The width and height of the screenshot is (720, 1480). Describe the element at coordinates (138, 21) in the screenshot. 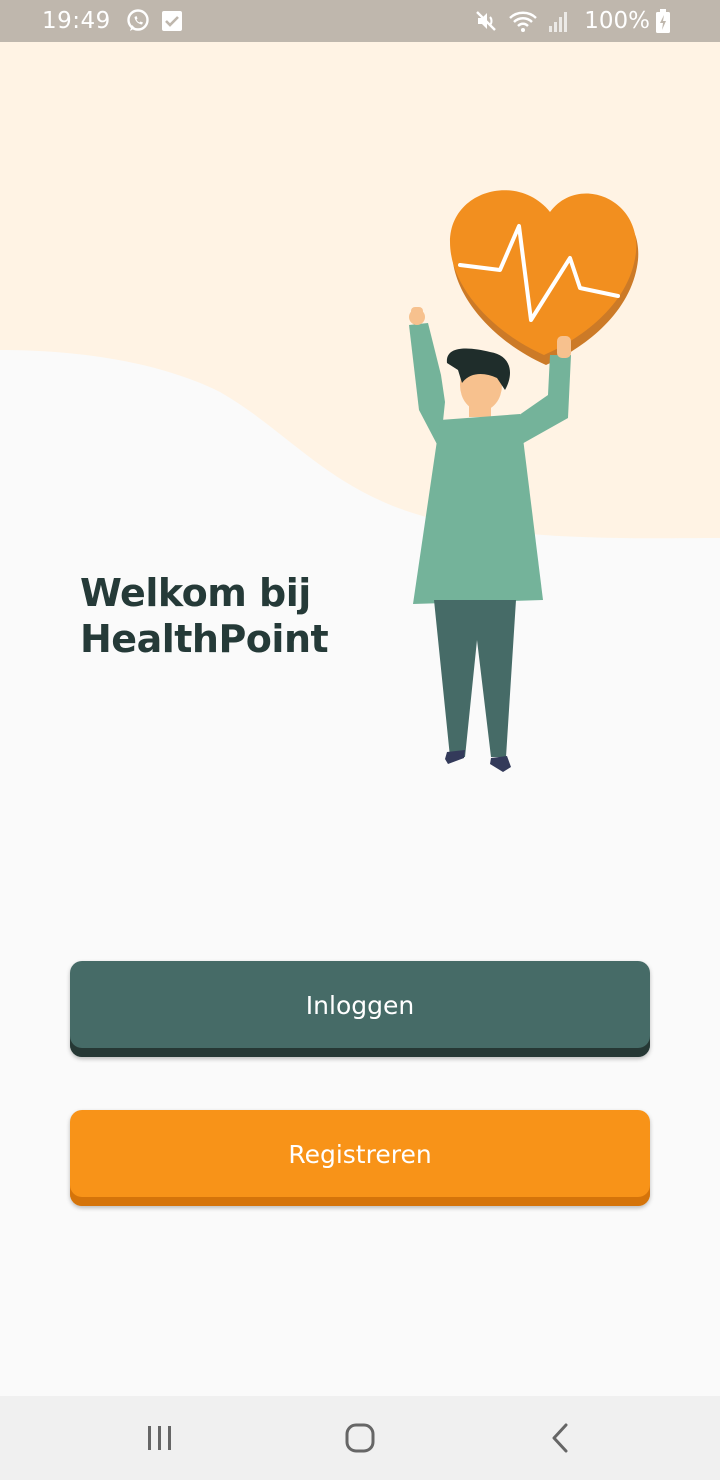

I see `whatsapp-icon` at that location.